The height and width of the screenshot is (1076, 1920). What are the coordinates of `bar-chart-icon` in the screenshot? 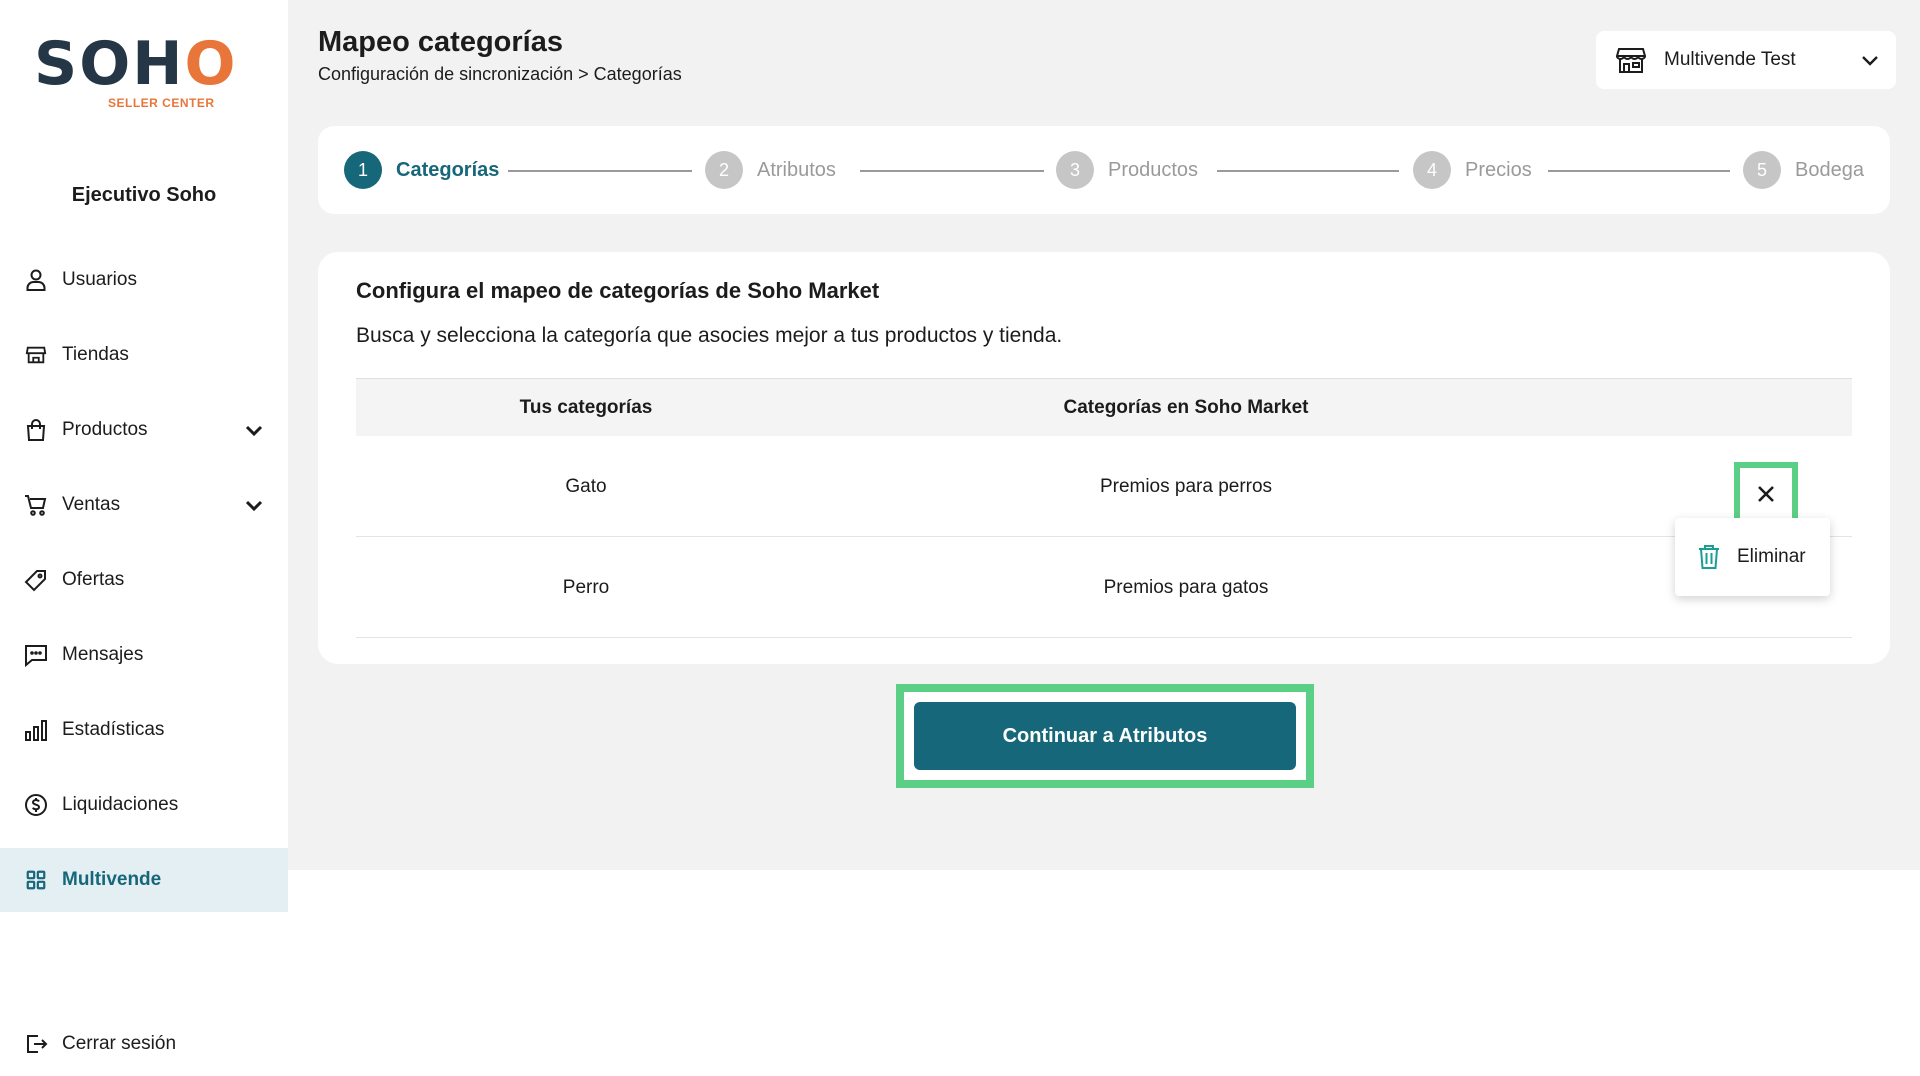 It's located at (36, 730).